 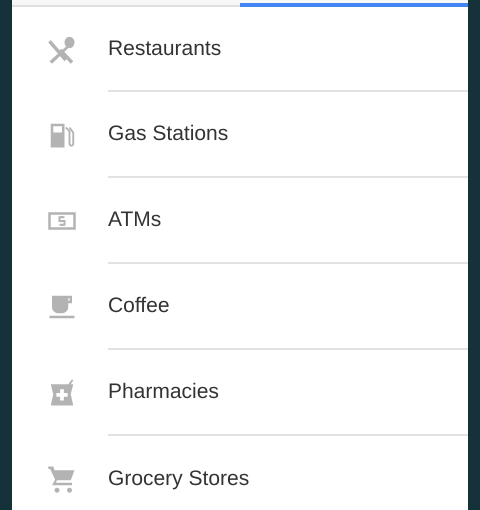 I want to click on fork-spoon-icon, so click(x=62, y=49).